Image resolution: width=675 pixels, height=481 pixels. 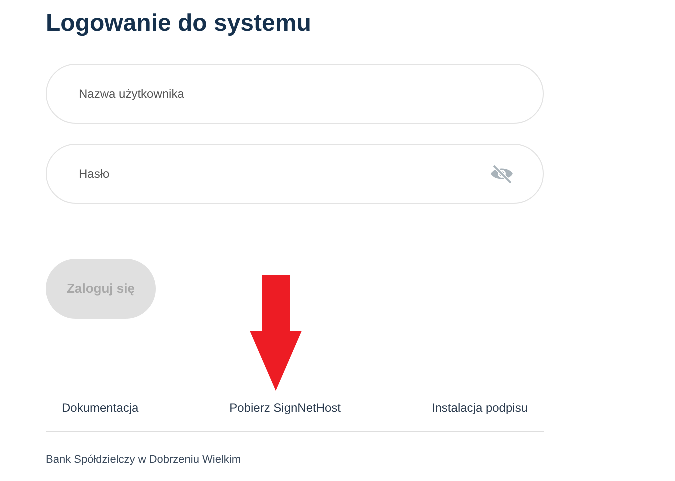 What do you see at coordinates (100, 408) in the screenshot?
I see `footer-link: Dokumentacja` at bounding box center [100, 408].